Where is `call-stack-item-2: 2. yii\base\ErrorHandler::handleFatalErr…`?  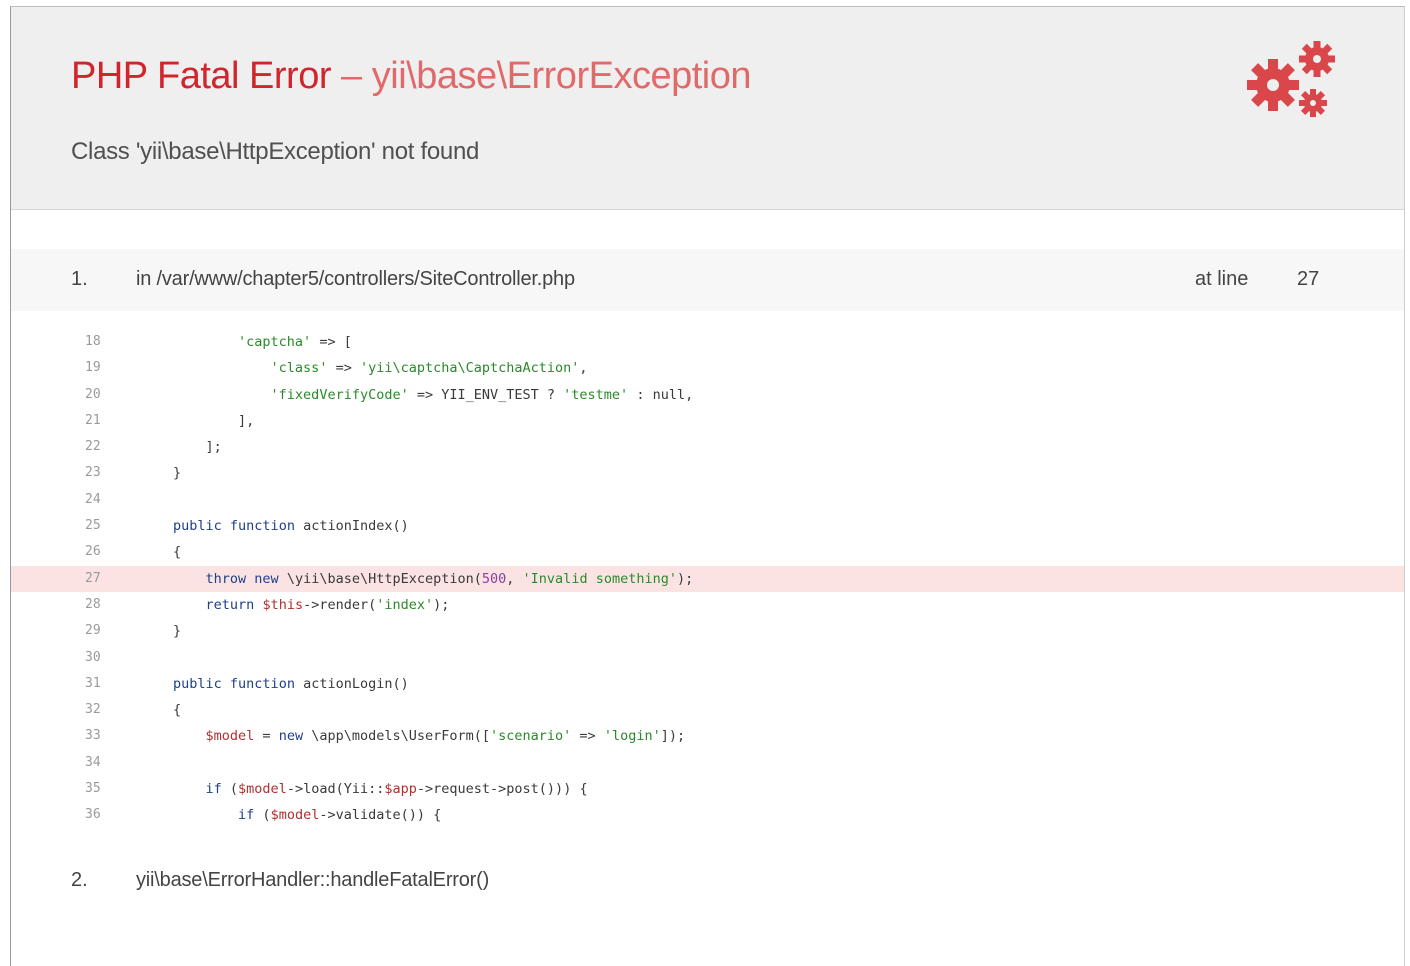
call-stack-item-2: 2. yii\base\ErrorHandler::handleFatalErr… is located at coordinates (707, 878).